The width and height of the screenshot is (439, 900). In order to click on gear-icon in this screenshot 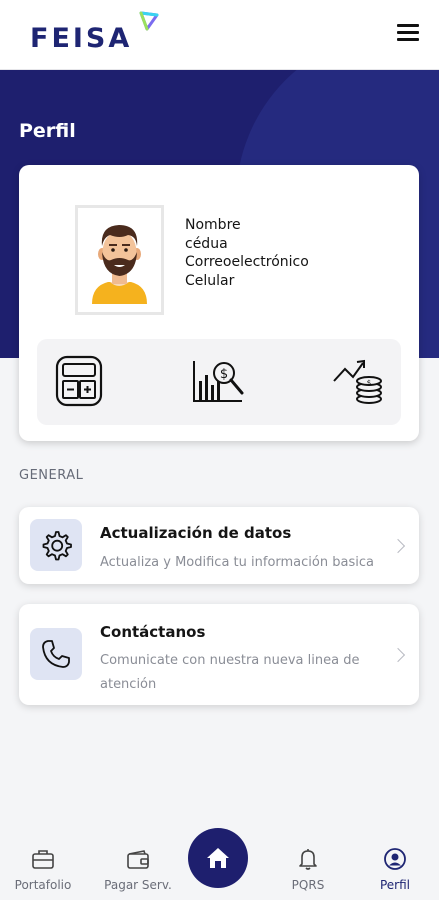, I will do `click(56, 545)`.